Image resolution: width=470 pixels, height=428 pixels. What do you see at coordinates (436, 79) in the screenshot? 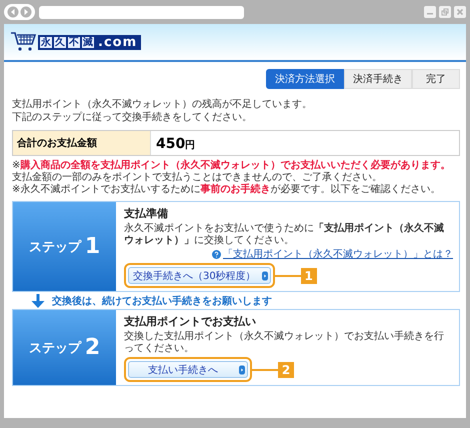
I see `progress-step: 完了` at bounding box center [436, 79].